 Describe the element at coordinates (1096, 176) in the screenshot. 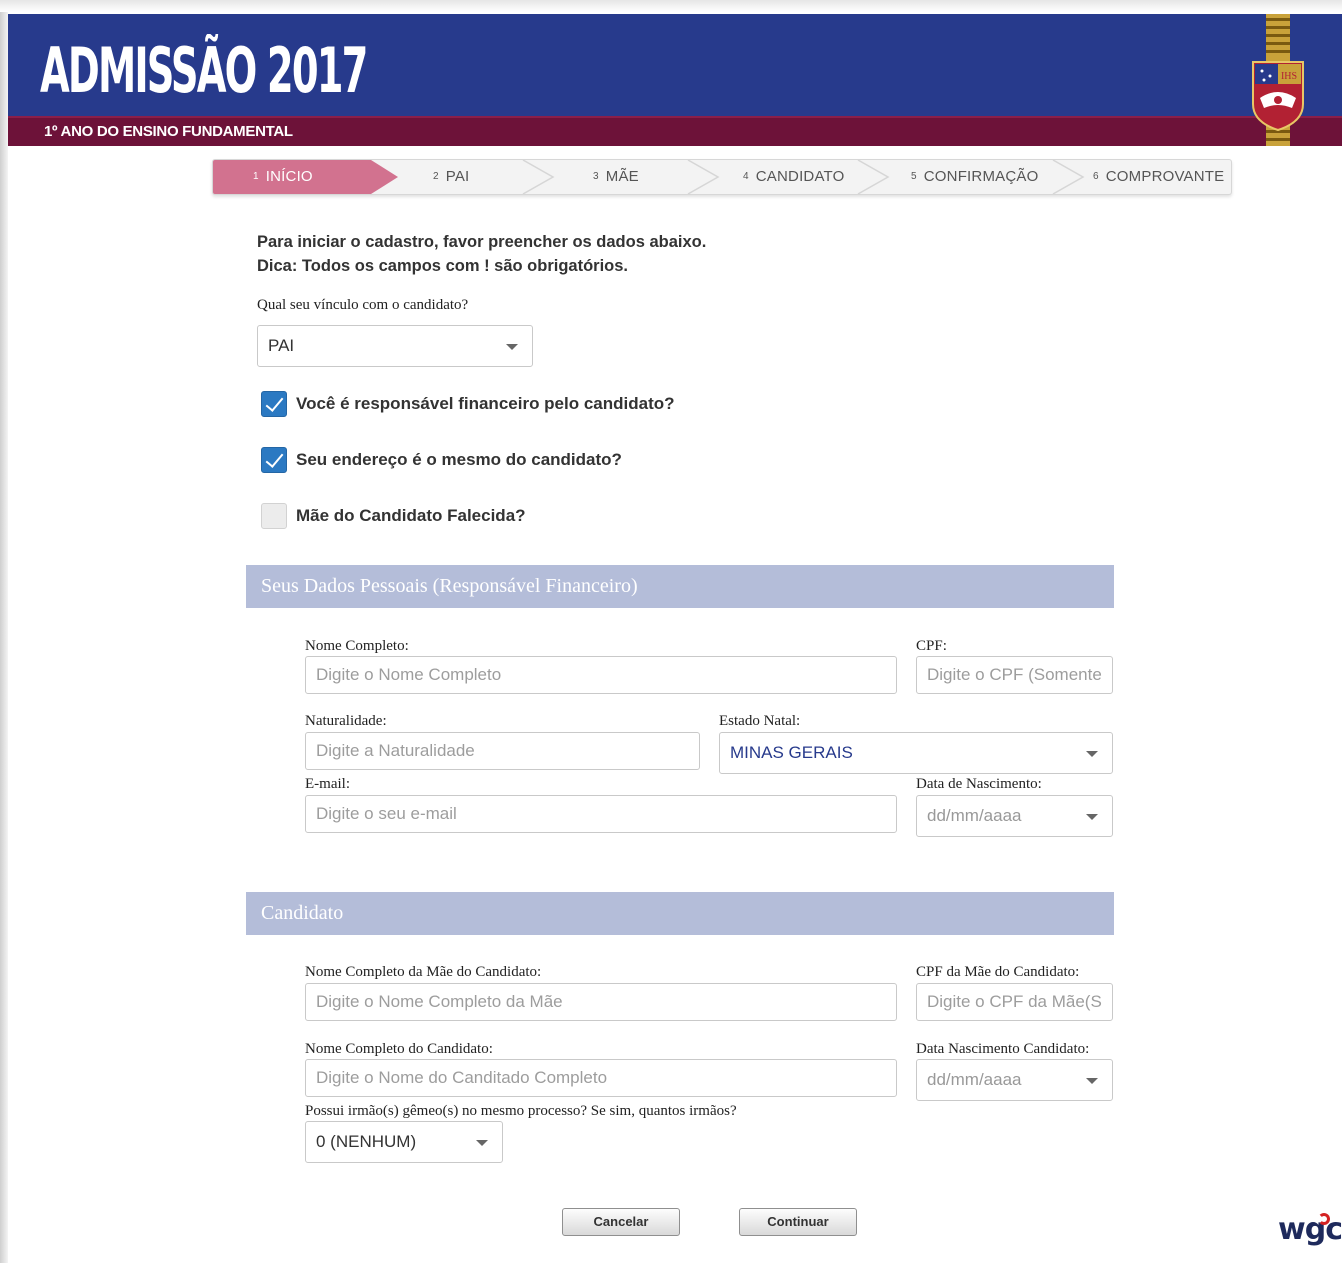

I see `step-number: 6` at that location.